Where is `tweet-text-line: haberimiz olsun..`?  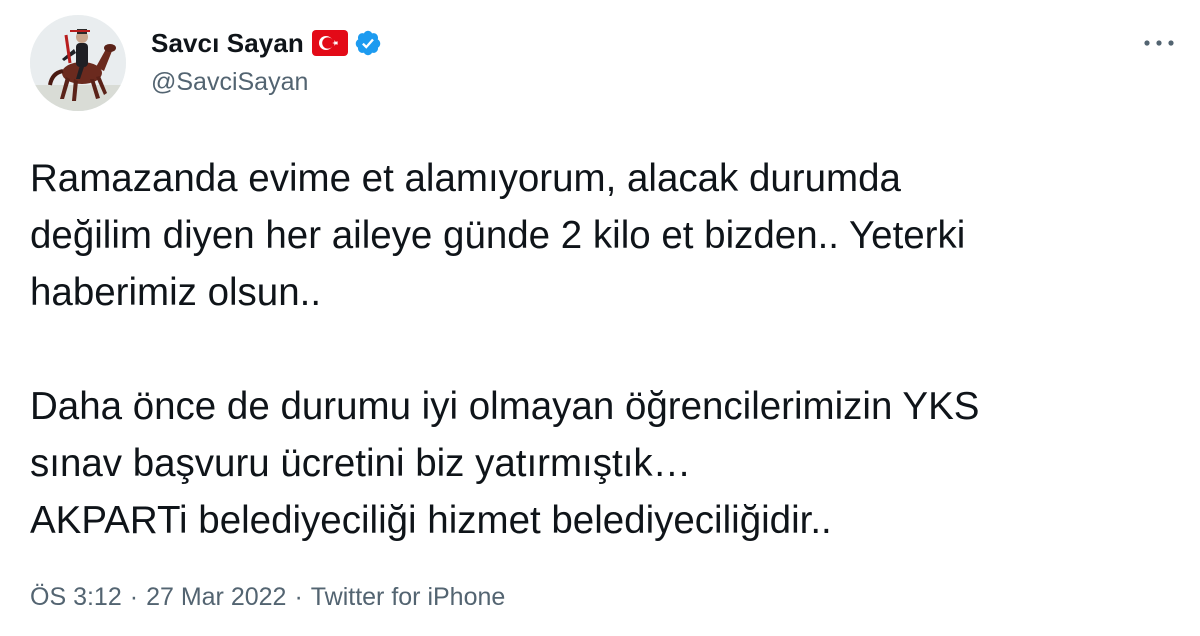
tweet-text-line: haberimiz olsun.. is located at coordinates (176, 292).